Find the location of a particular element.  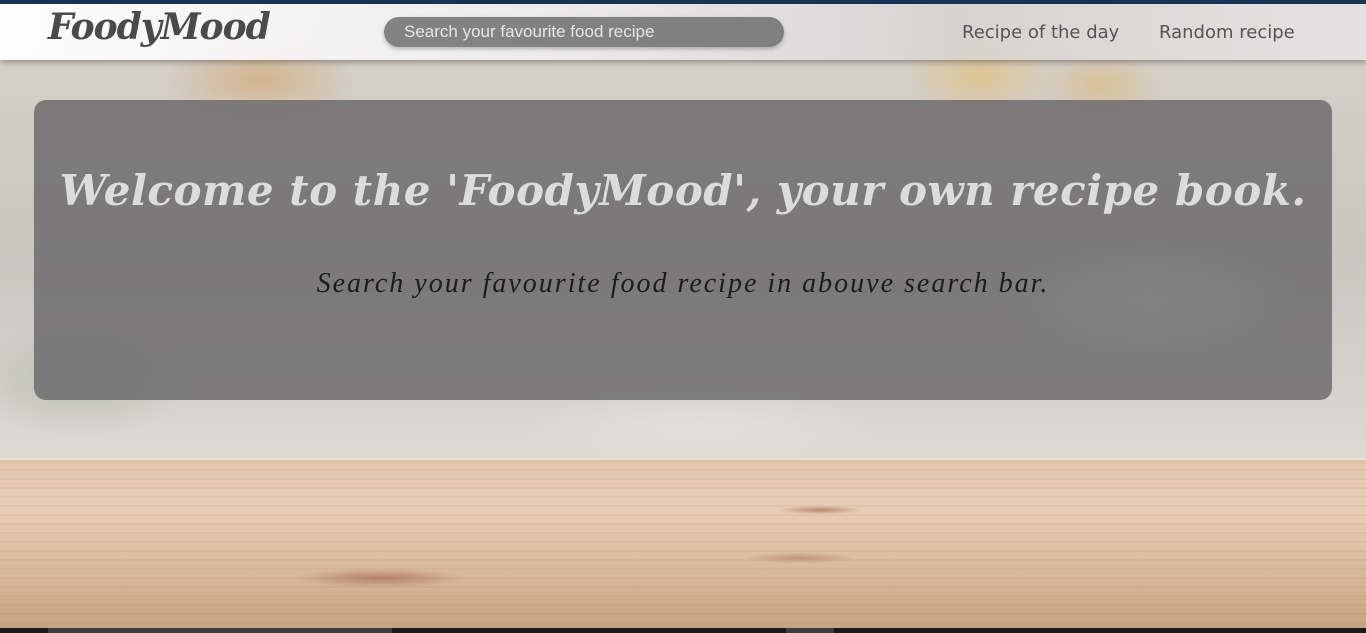

brand-logo: FoodyMood is located at coordinates (159, 27).